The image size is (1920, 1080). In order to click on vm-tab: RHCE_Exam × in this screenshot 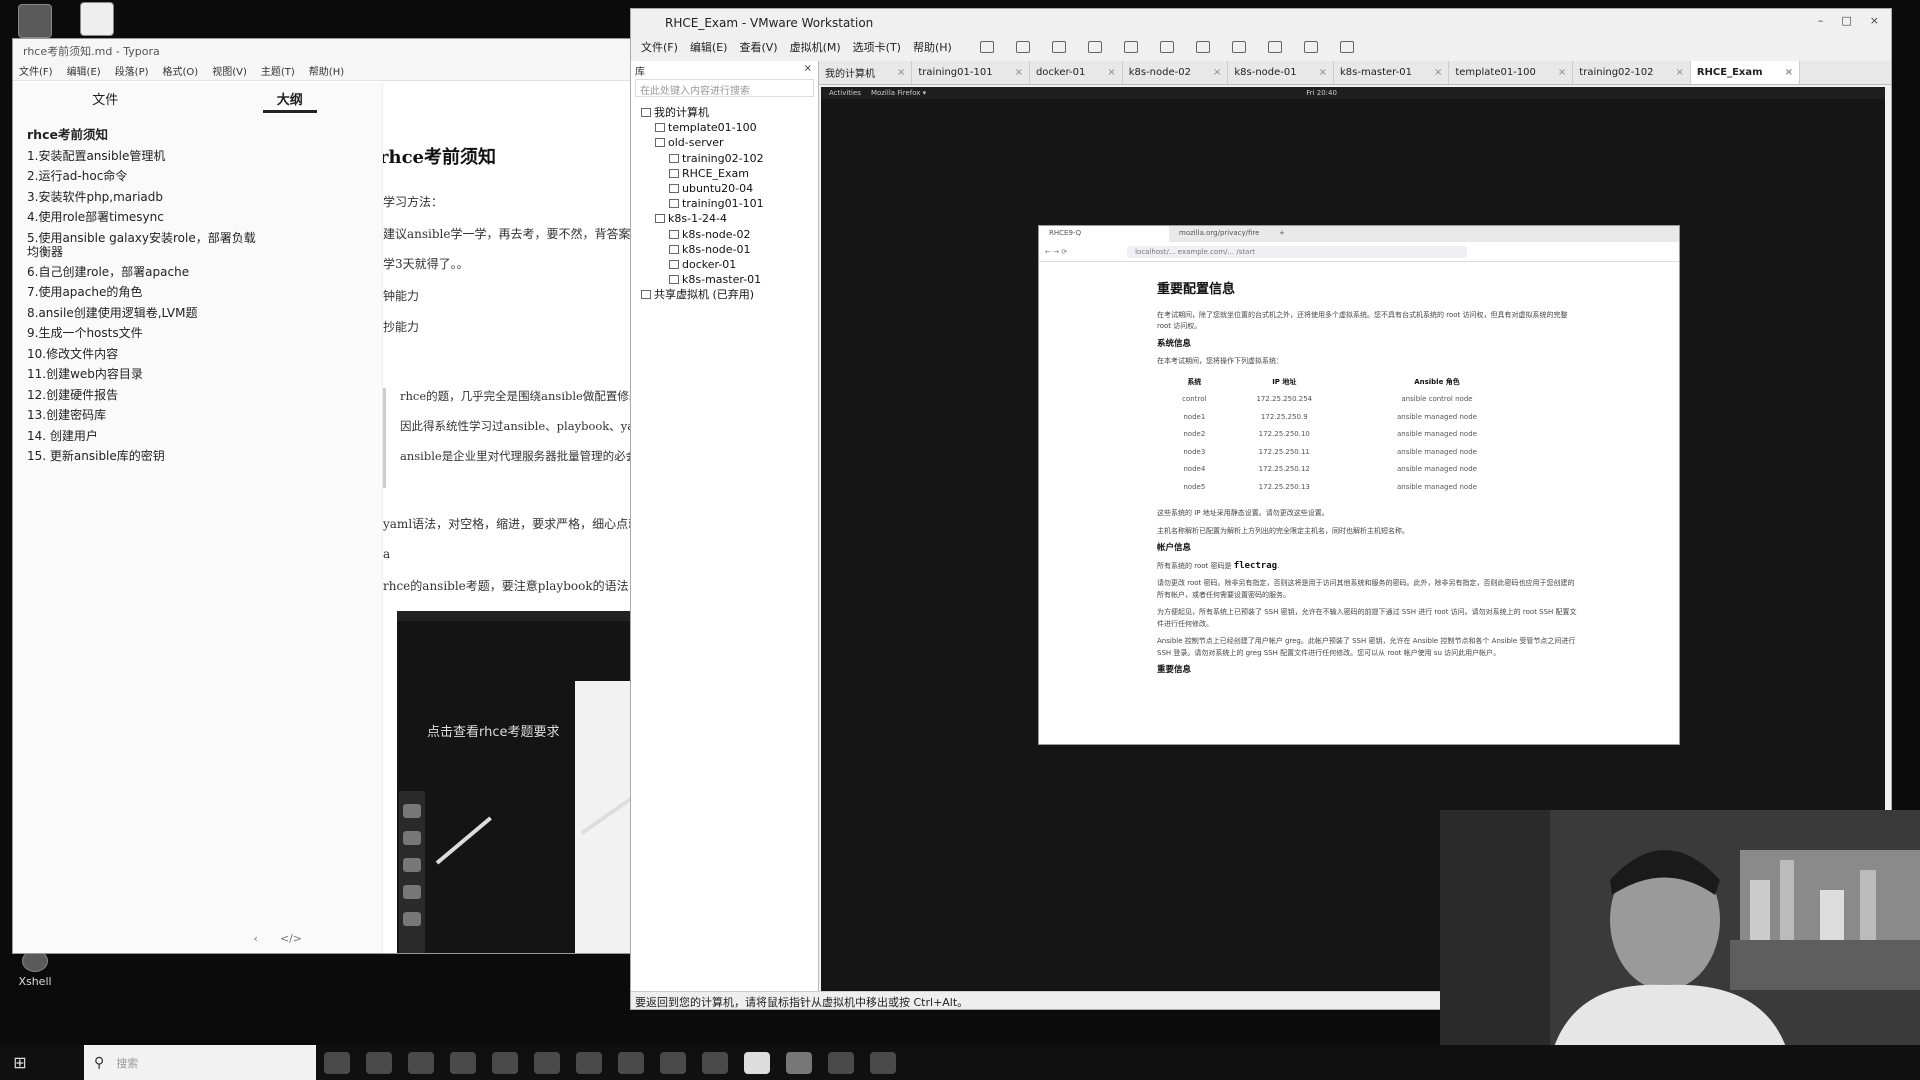, I will do `click(1745, 72)`.